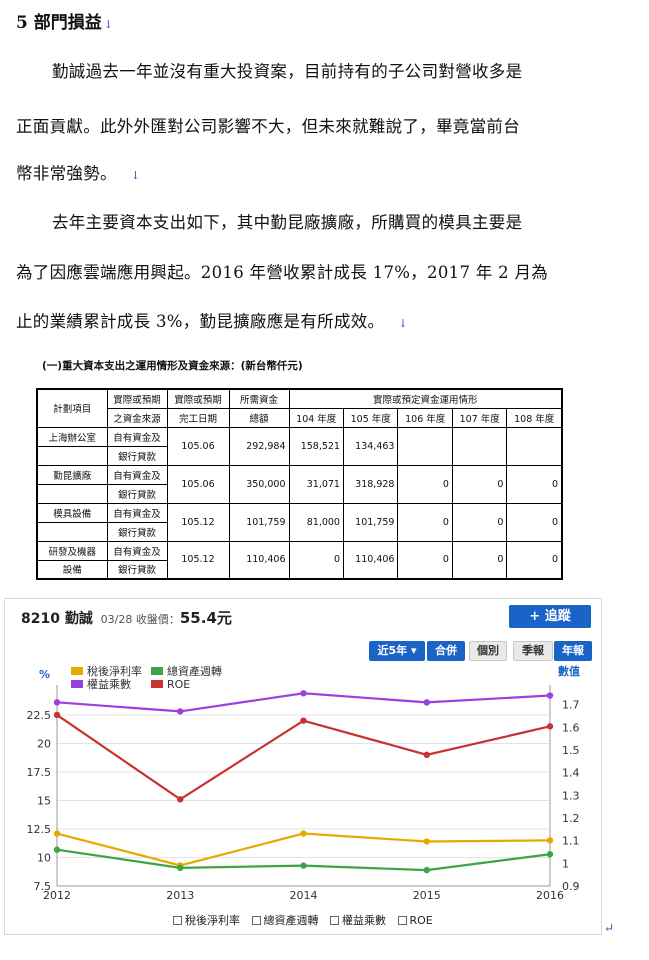 The height and width of the screenshot is (960, 649). I want to click on left-tick-label: 15, so click(44, 800).